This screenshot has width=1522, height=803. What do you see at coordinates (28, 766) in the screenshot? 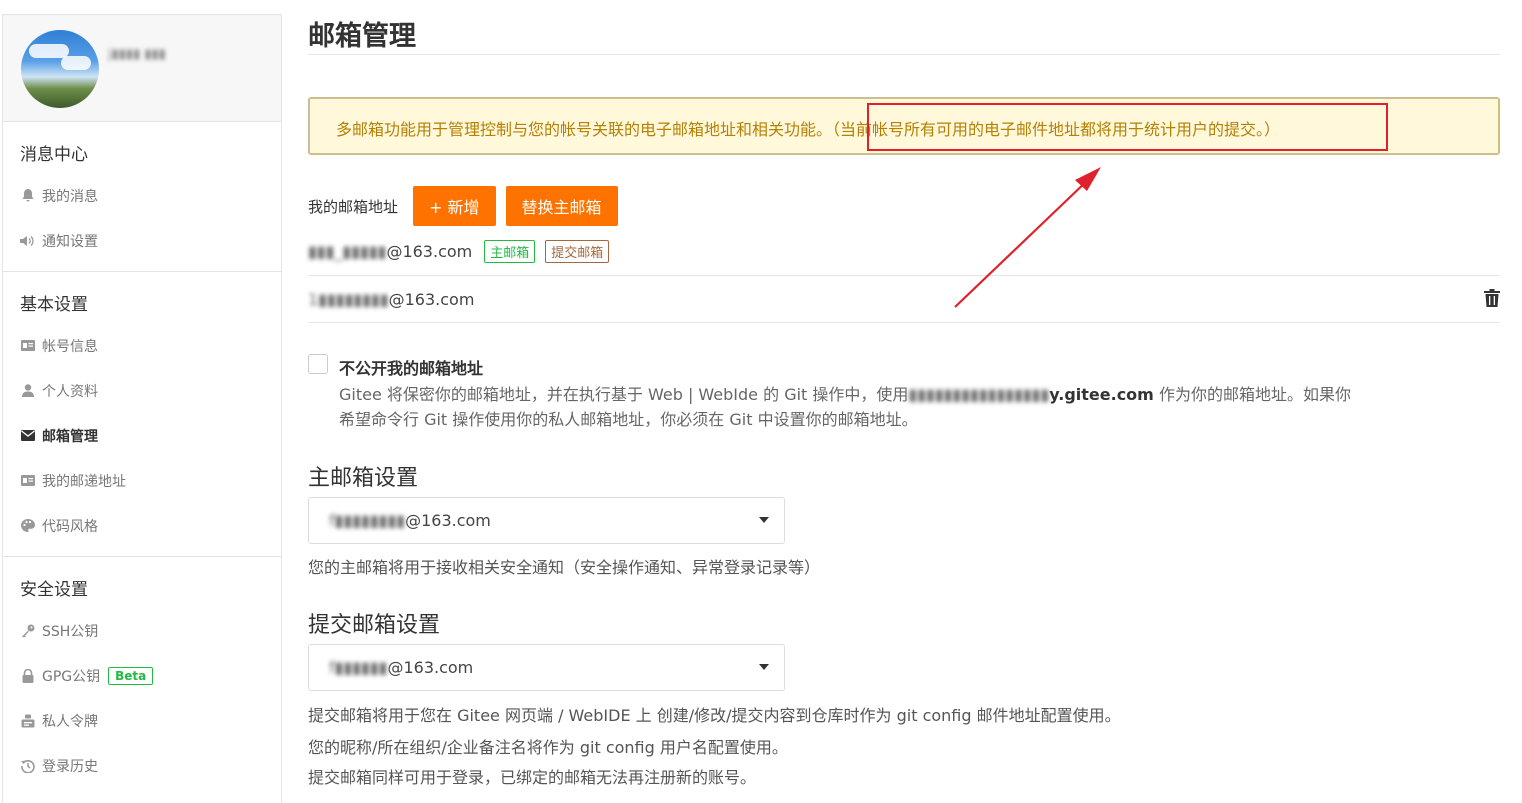
I see `history-icon` at bounding box center [28, 766].